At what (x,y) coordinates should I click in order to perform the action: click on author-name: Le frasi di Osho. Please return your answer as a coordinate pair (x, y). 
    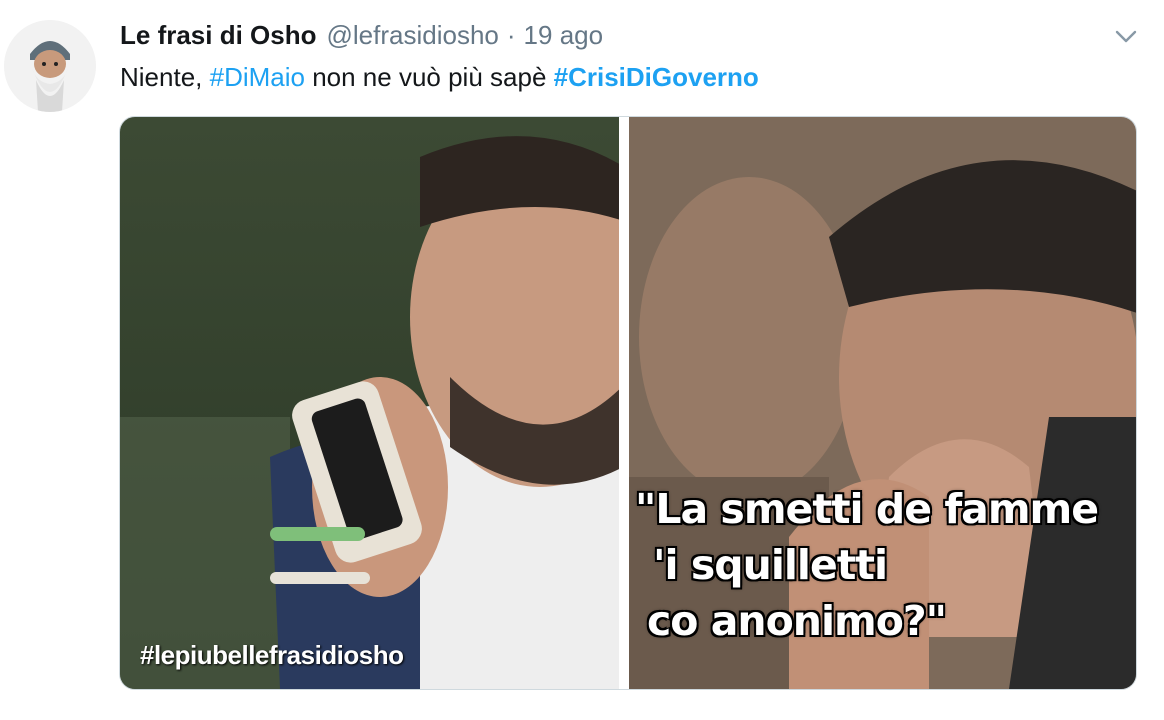
    Looking at the image, I should click on (218, 35).